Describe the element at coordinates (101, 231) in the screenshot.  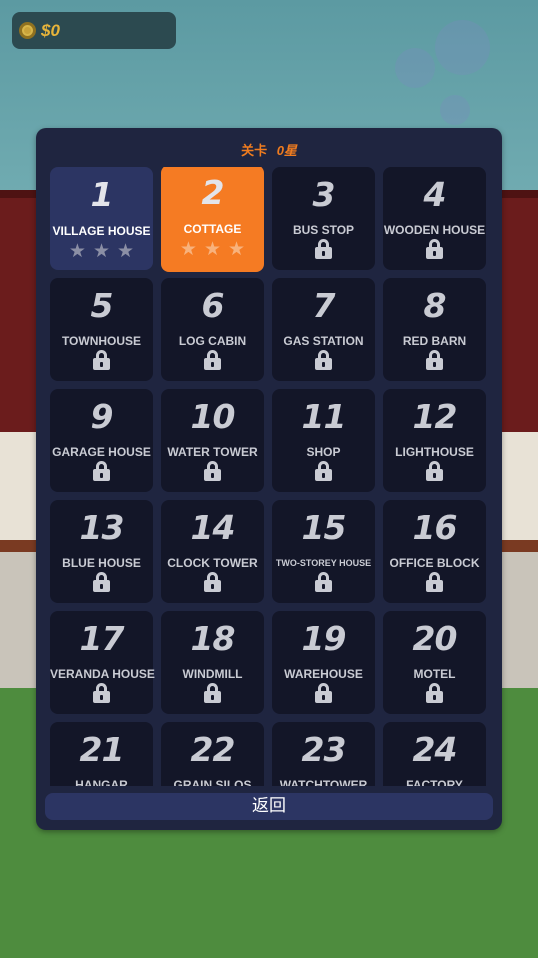
I see `level-name: VILLAGE HOUSE` at that location.